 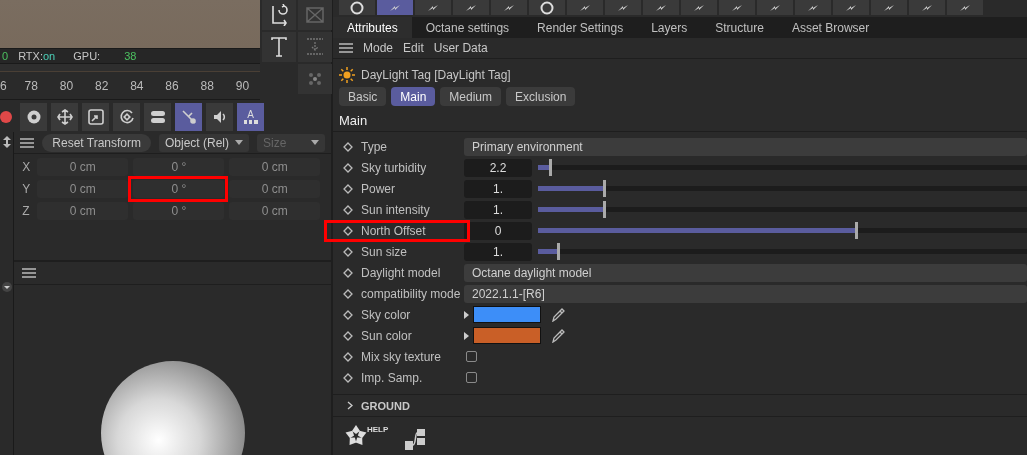 I want to click on fps-value: 0, so click(x=5, y=55).